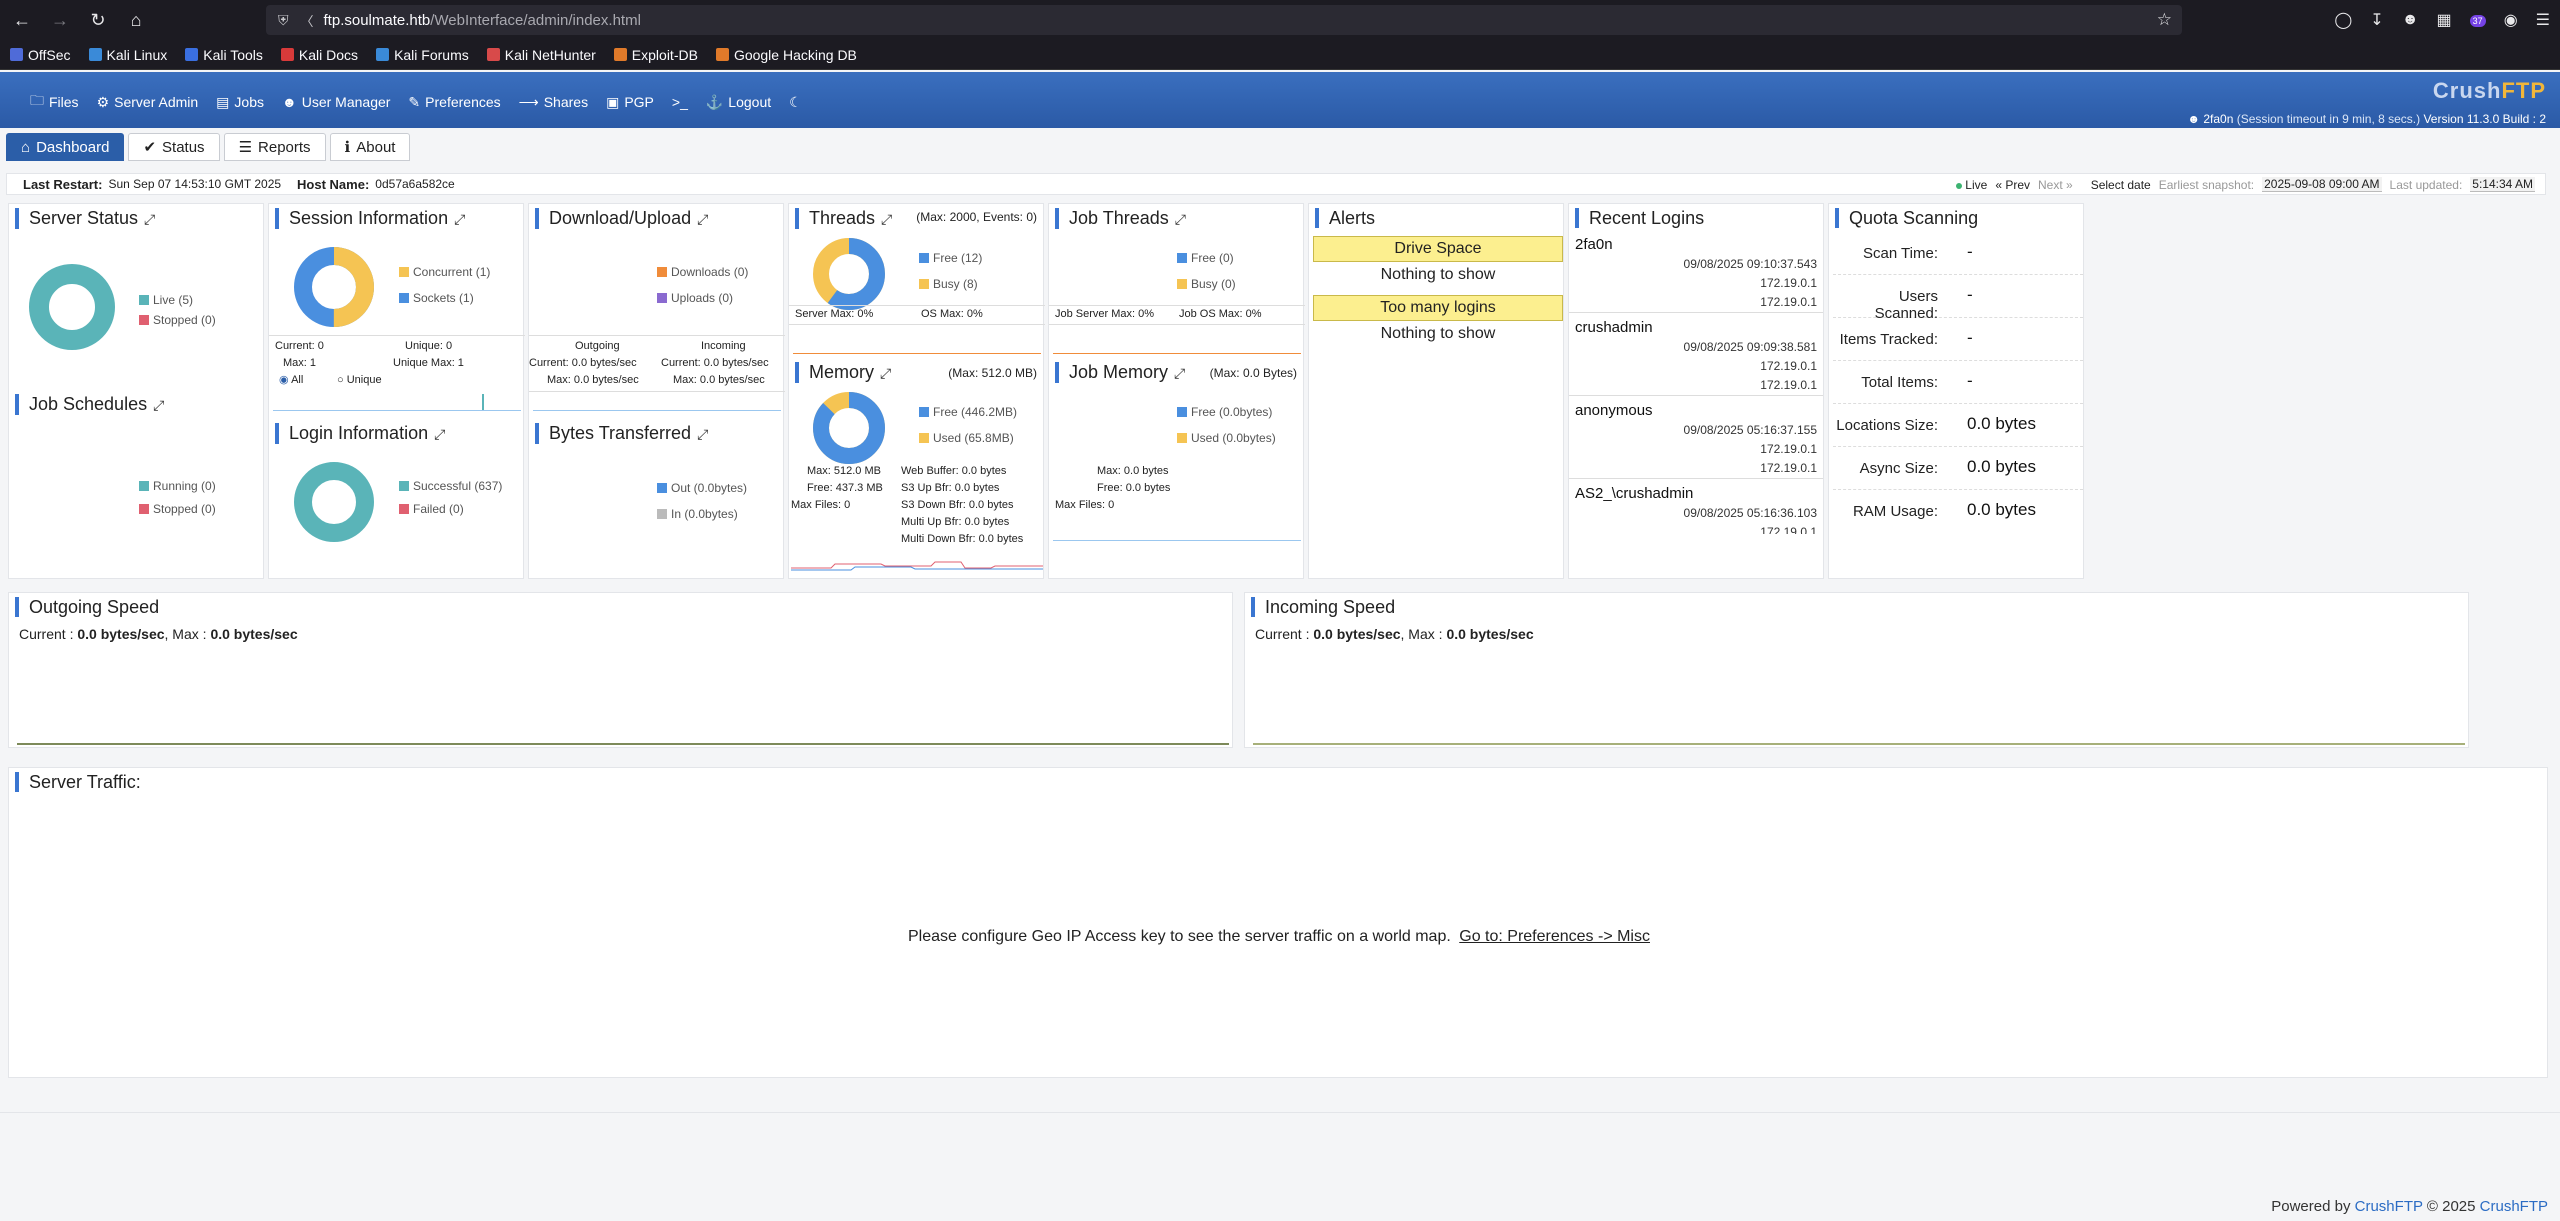 This screenshot has height=1221, width=2560. I want to click on tab-dashboard: ⌂ Dashboard, so click(65, 147).